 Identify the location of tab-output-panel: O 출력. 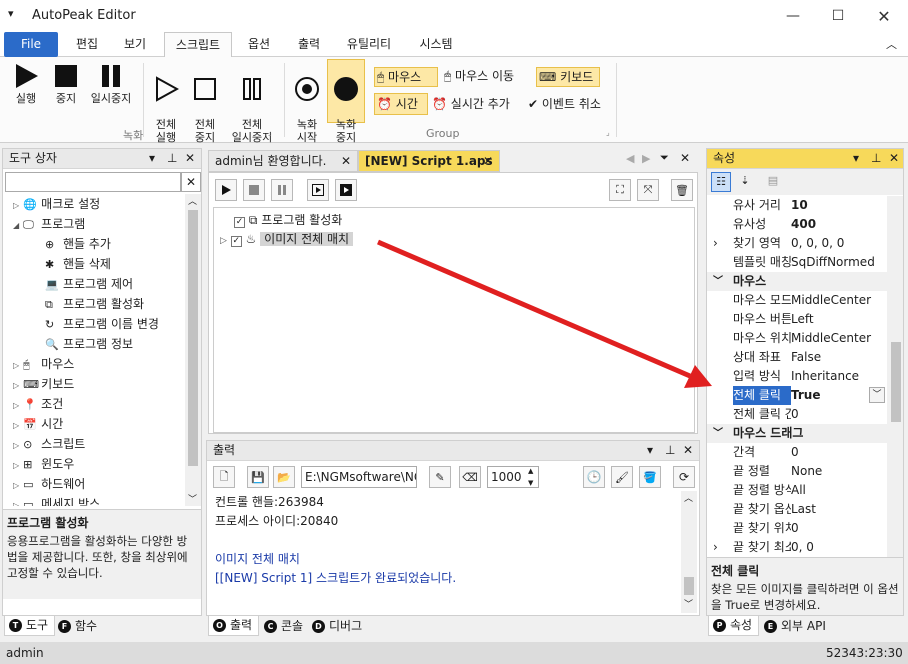
(234, 626).